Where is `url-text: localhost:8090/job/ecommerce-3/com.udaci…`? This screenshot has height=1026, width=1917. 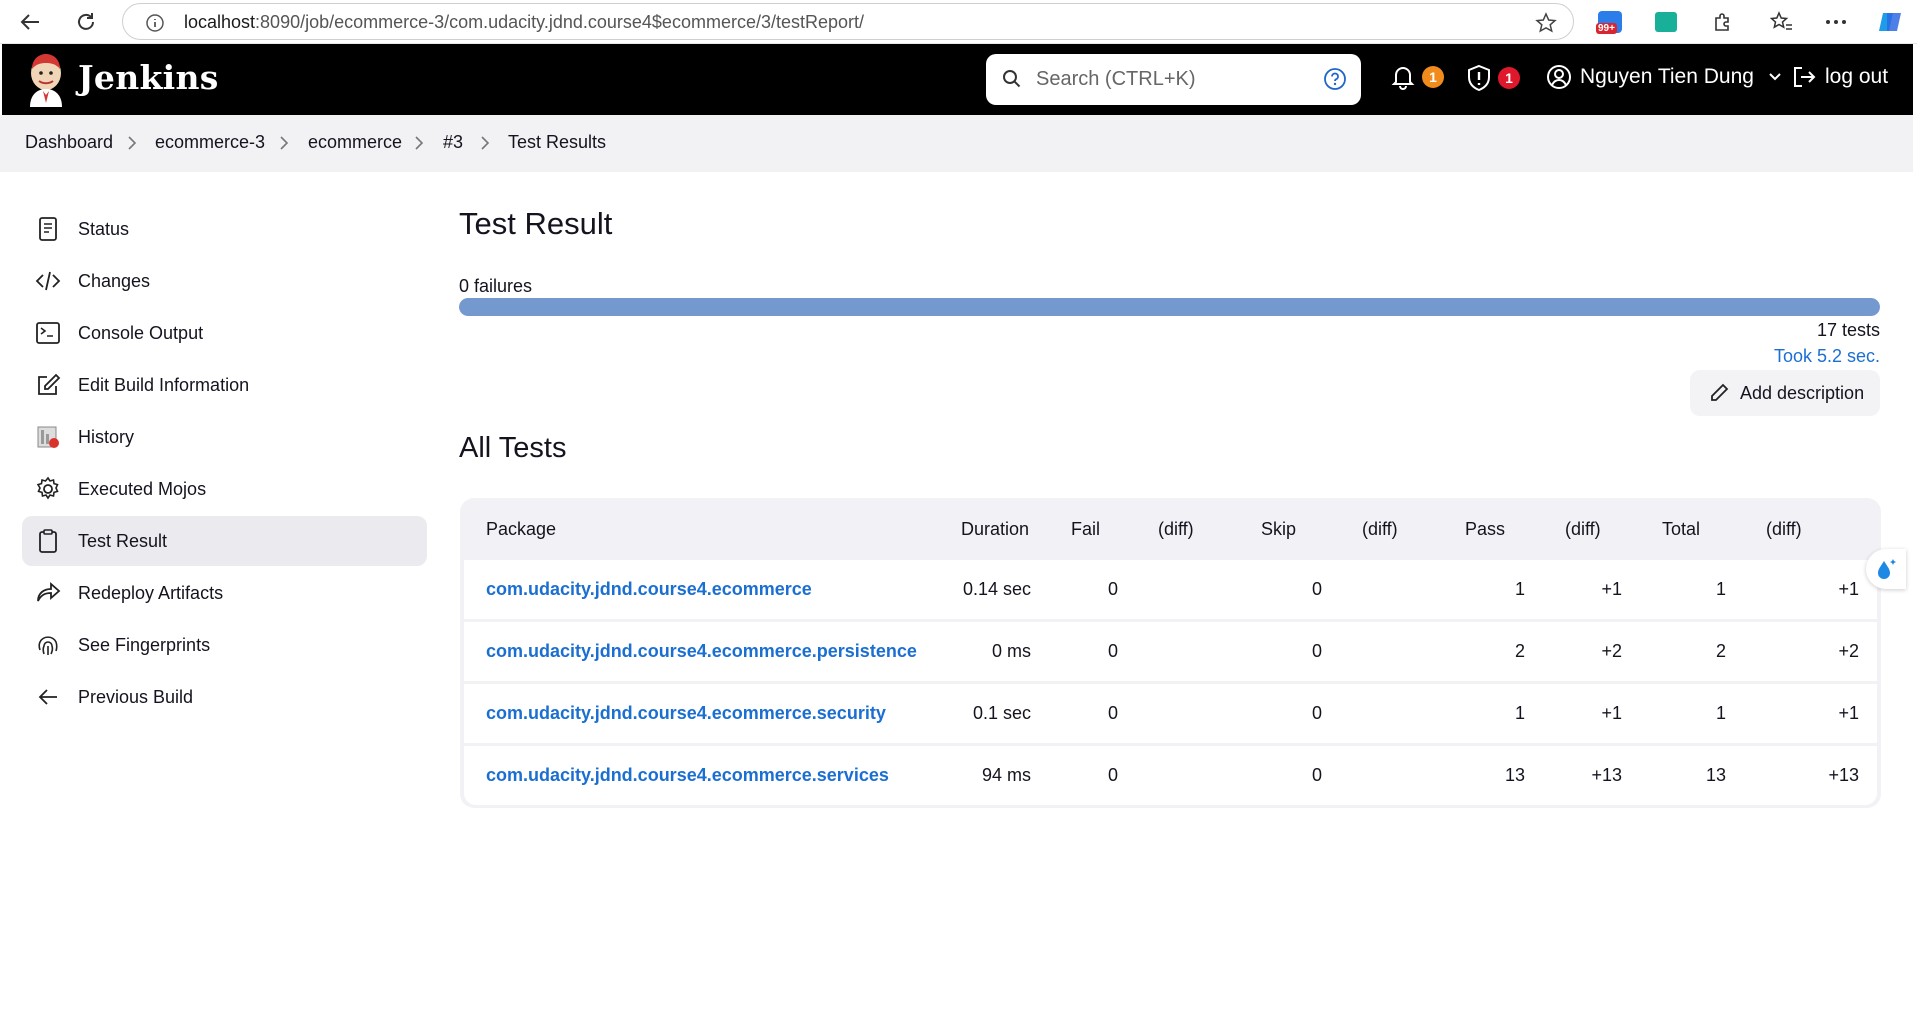 url-text: localhost:8090/job/ecommerce-3/com.udaci… is located at coordinates (524, 22).